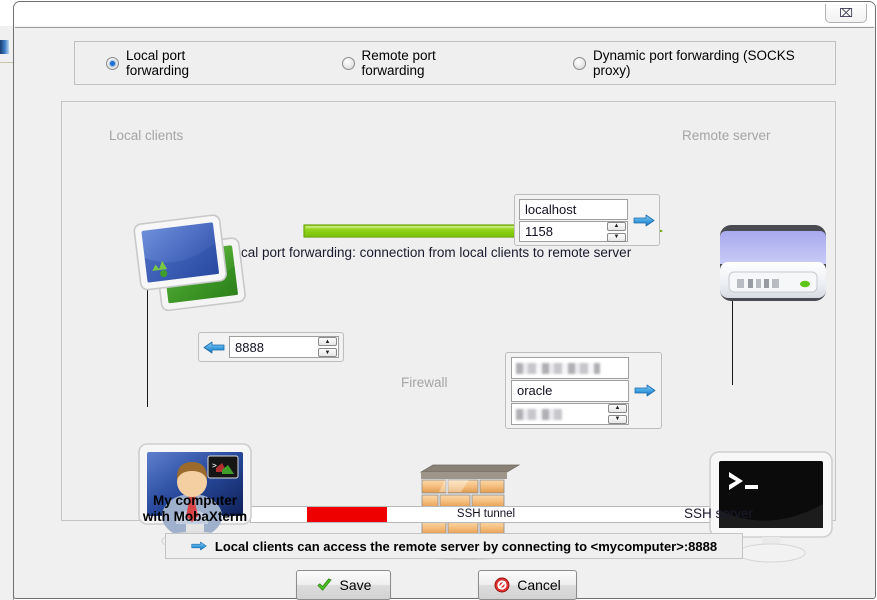 The image size is (877, 600). What do you see at coordinates (726, 135) in the screenshot?
I see `remote-server-label: Remote server` at bounding box center [726, 135].